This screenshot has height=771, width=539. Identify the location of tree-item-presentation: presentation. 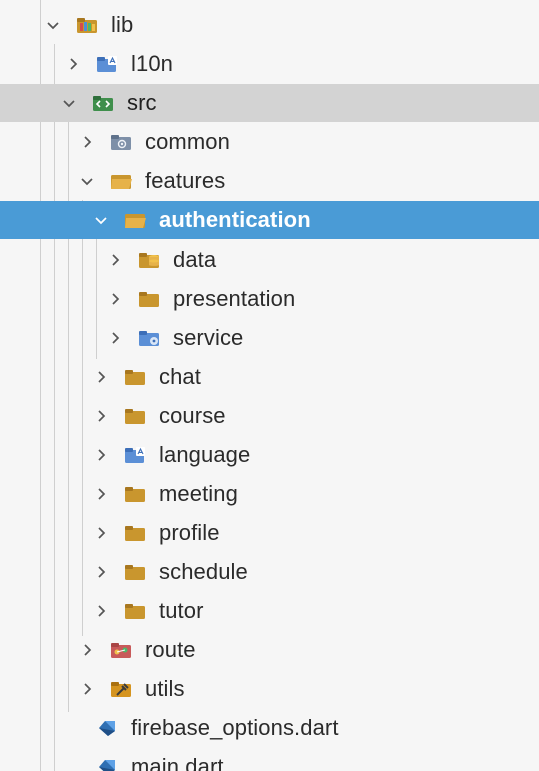
(269, 299).